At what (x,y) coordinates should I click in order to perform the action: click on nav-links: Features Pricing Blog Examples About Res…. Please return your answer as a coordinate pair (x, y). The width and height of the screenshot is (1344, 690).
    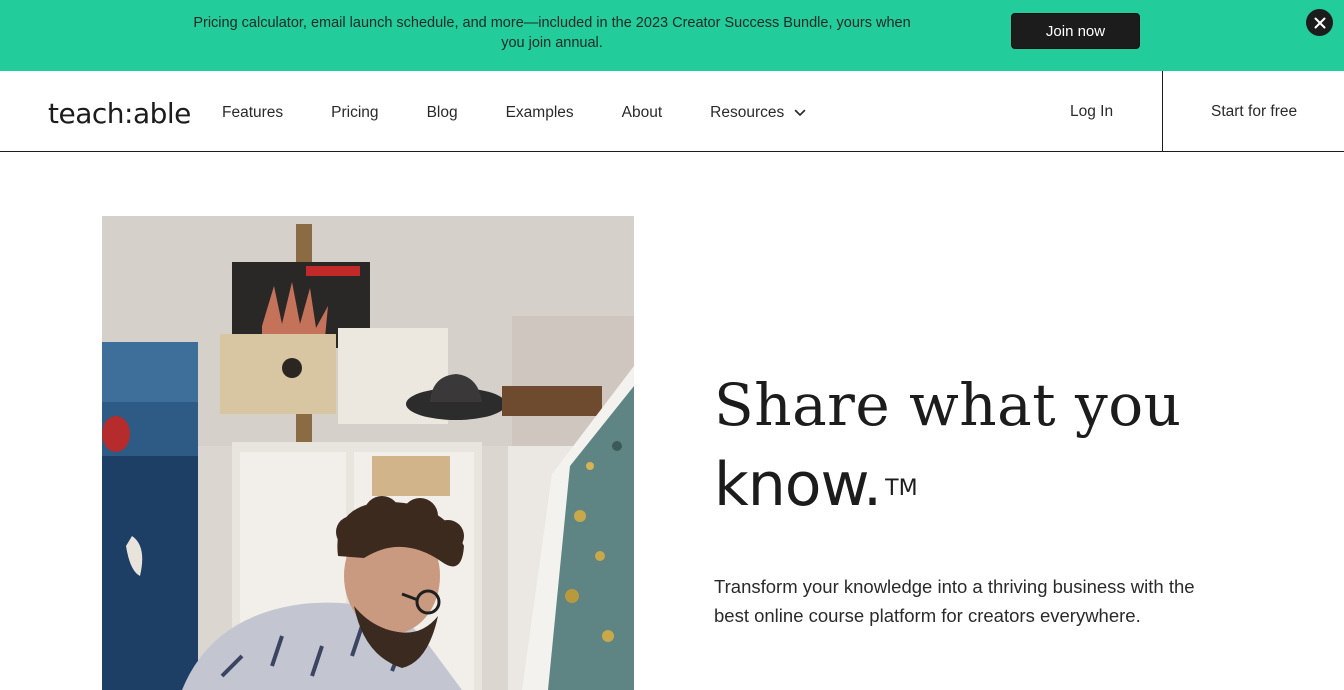
    Looking at the image, I should click on (538, 113).